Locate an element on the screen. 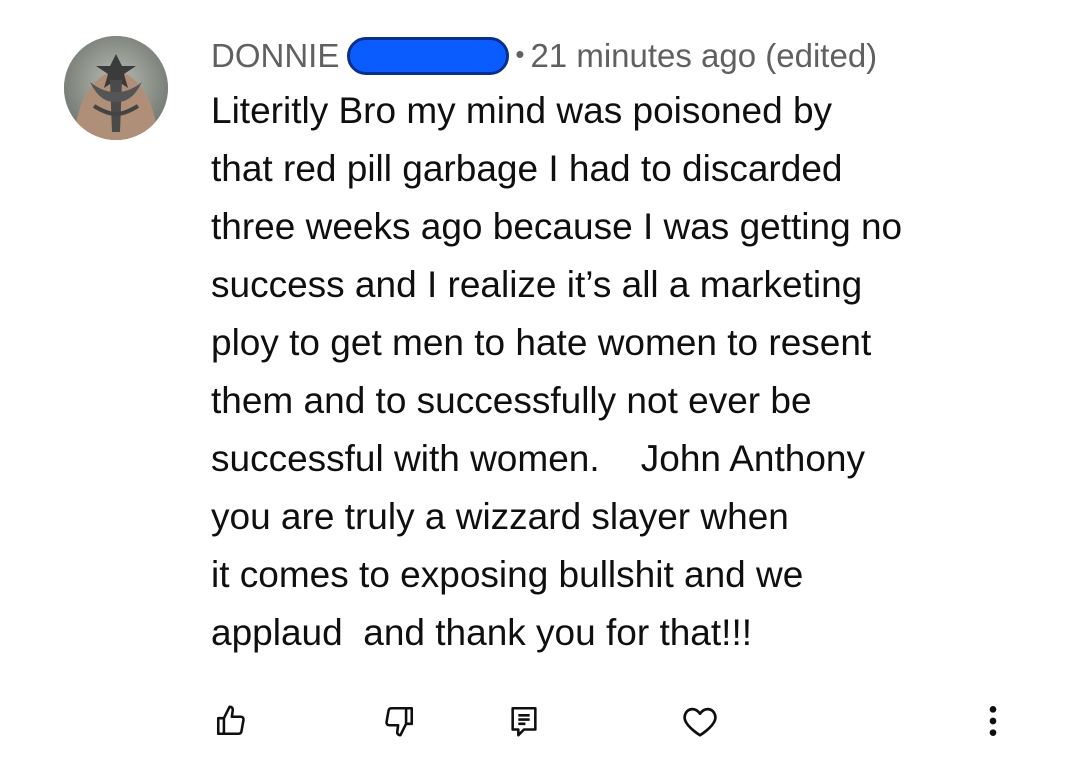 The width and height of the screenshot is (1079, 767). heart-button is located at coordinates (700, 721).